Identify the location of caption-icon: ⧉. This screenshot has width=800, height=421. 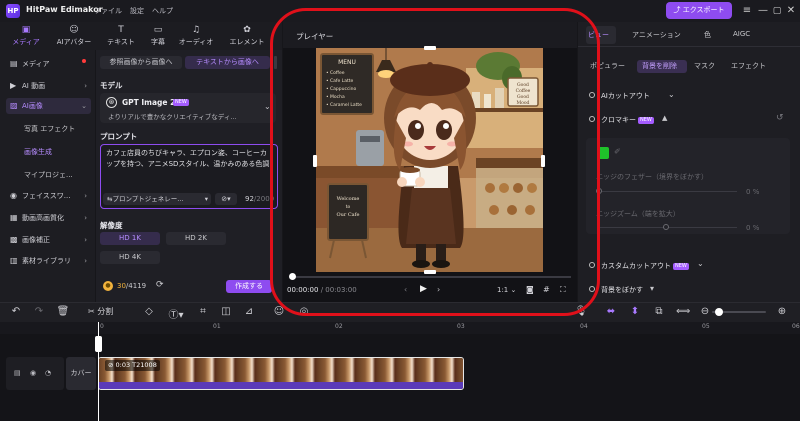
(659, 311).